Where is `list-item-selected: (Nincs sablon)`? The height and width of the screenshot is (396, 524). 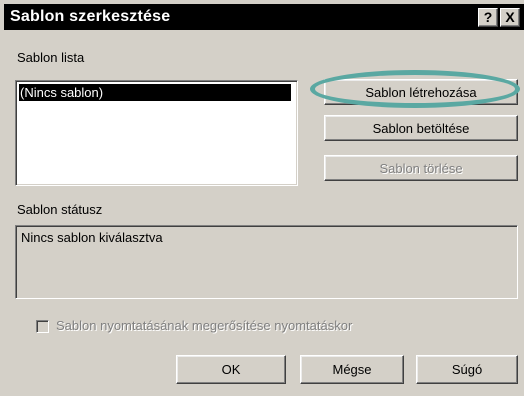 list-item-selected: (Nincs sablon) is located at coordinates (155, 92).